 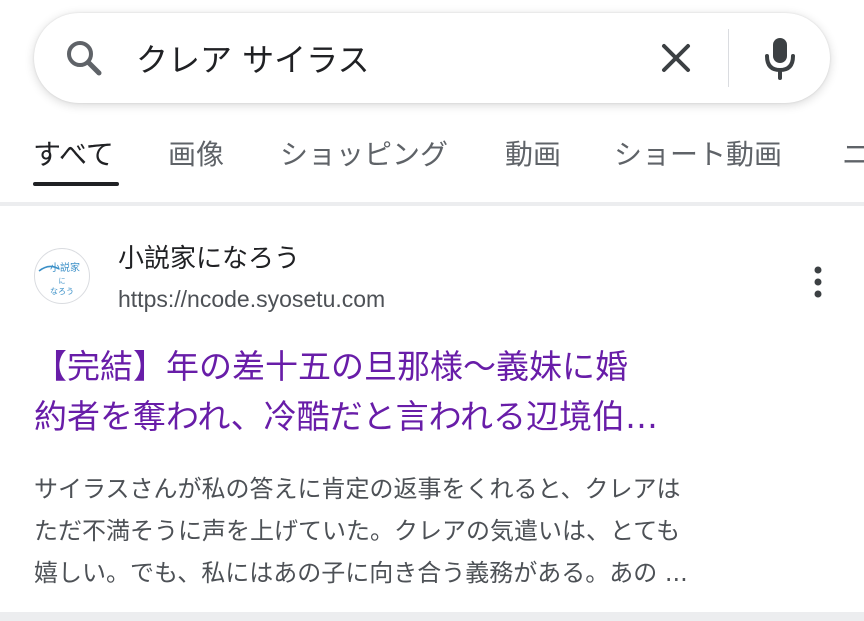 What do you see at coordinates (209, 259) in the screenshot?
I see `site-name: 小説家になろう` at bounding box center [209, 259].